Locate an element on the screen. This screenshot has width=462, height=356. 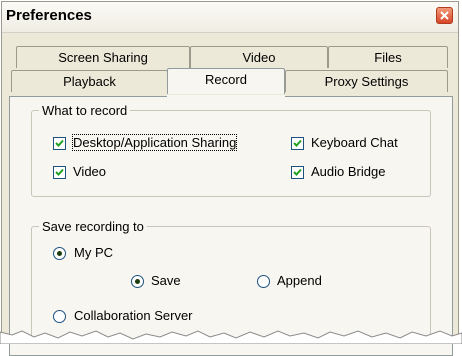
save-label: Save is located at coordinates (166, 280).